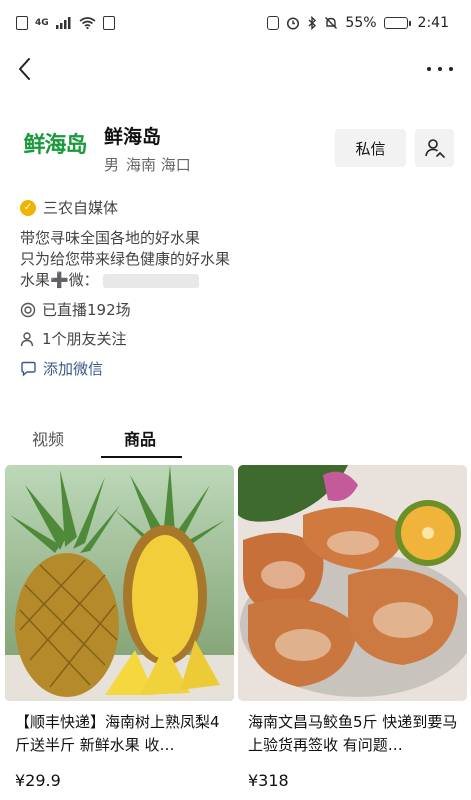 This screenshot has width=471, height=800. I want to click on product-image-pineapple, so click(119, 583).